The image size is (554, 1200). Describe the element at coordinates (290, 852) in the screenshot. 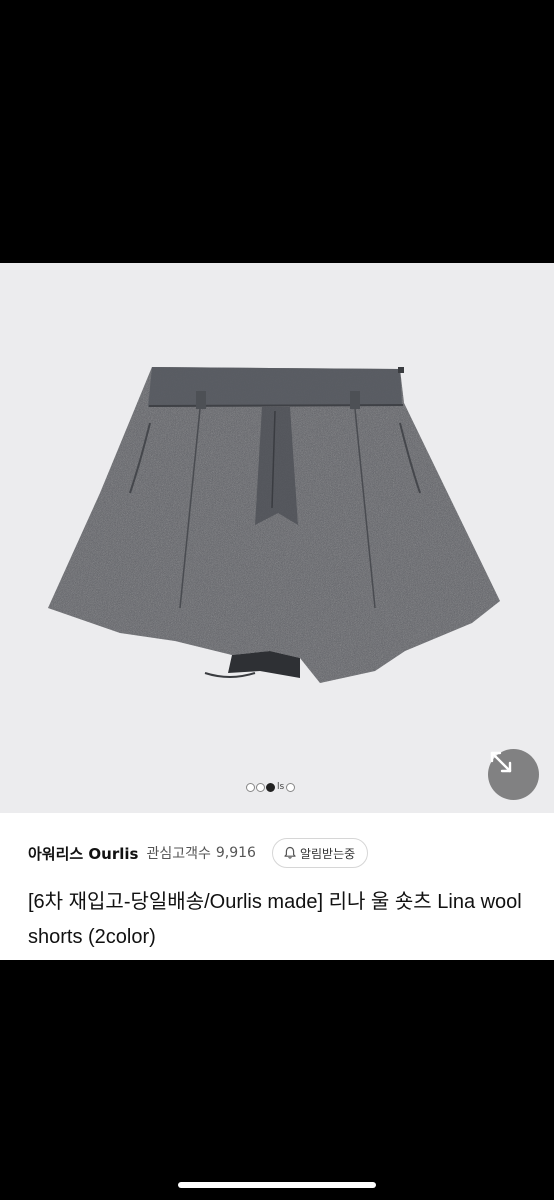

I see `bell-icon` at that location.